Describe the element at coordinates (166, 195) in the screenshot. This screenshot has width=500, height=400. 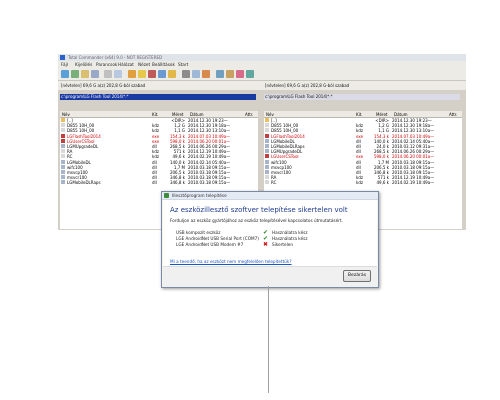
I see `driver-icon` at that location.